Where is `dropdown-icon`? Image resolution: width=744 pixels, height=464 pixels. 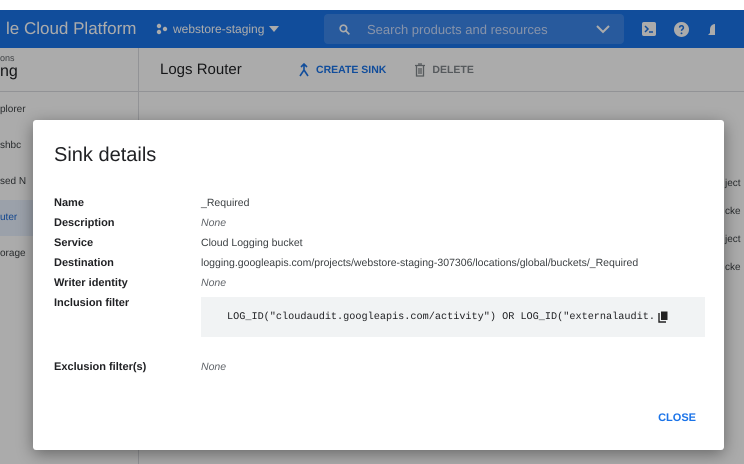 dropdown-icon is located at coordinates (274, 29).